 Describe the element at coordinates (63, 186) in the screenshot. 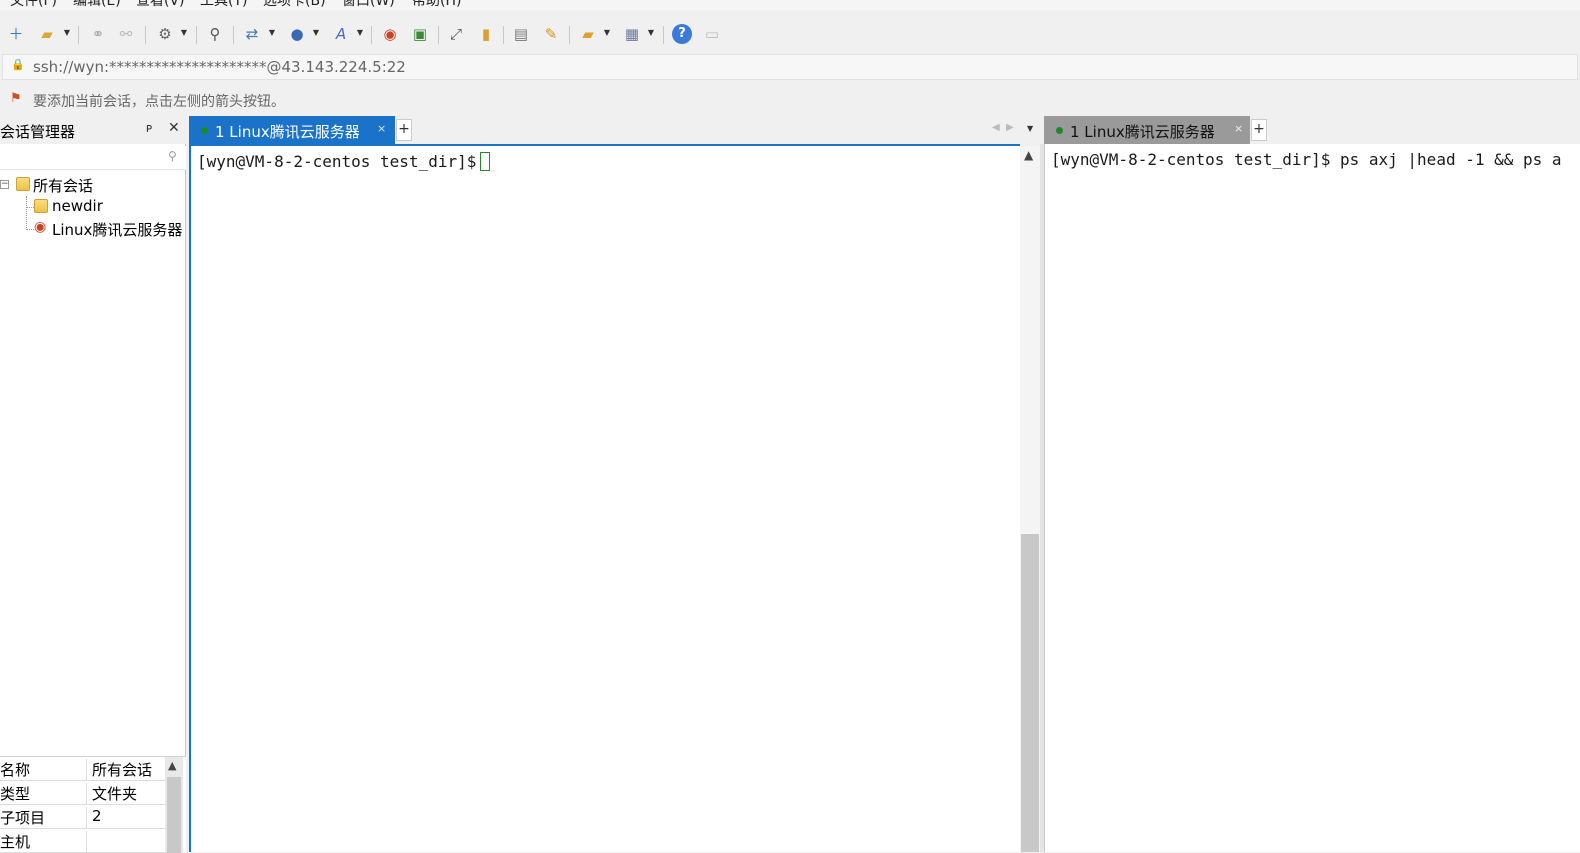

I see `tree-item-label: 所有会话` at that location.